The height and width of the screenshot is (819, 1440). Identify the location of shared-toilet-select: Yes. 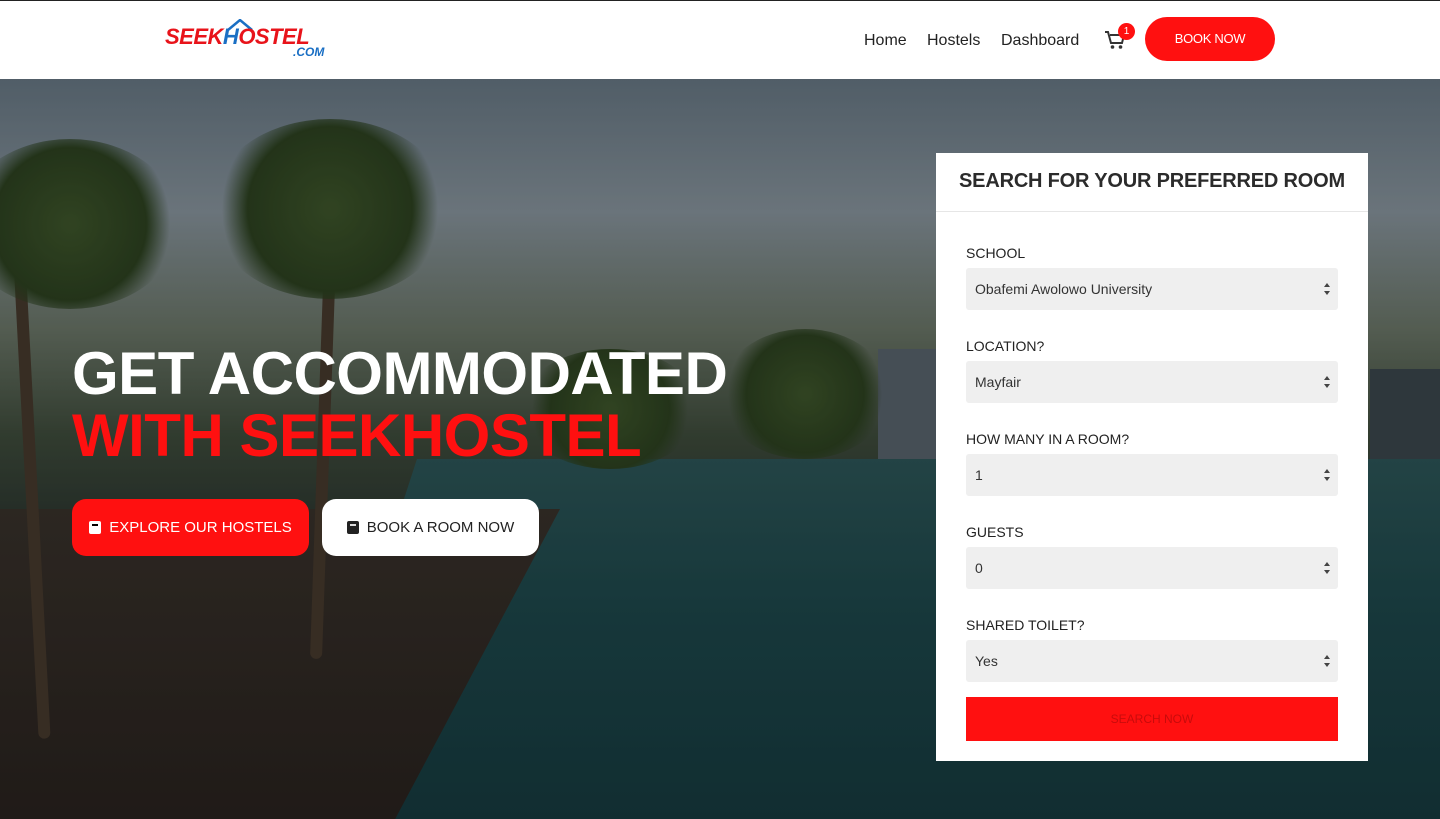
(1152, 661).